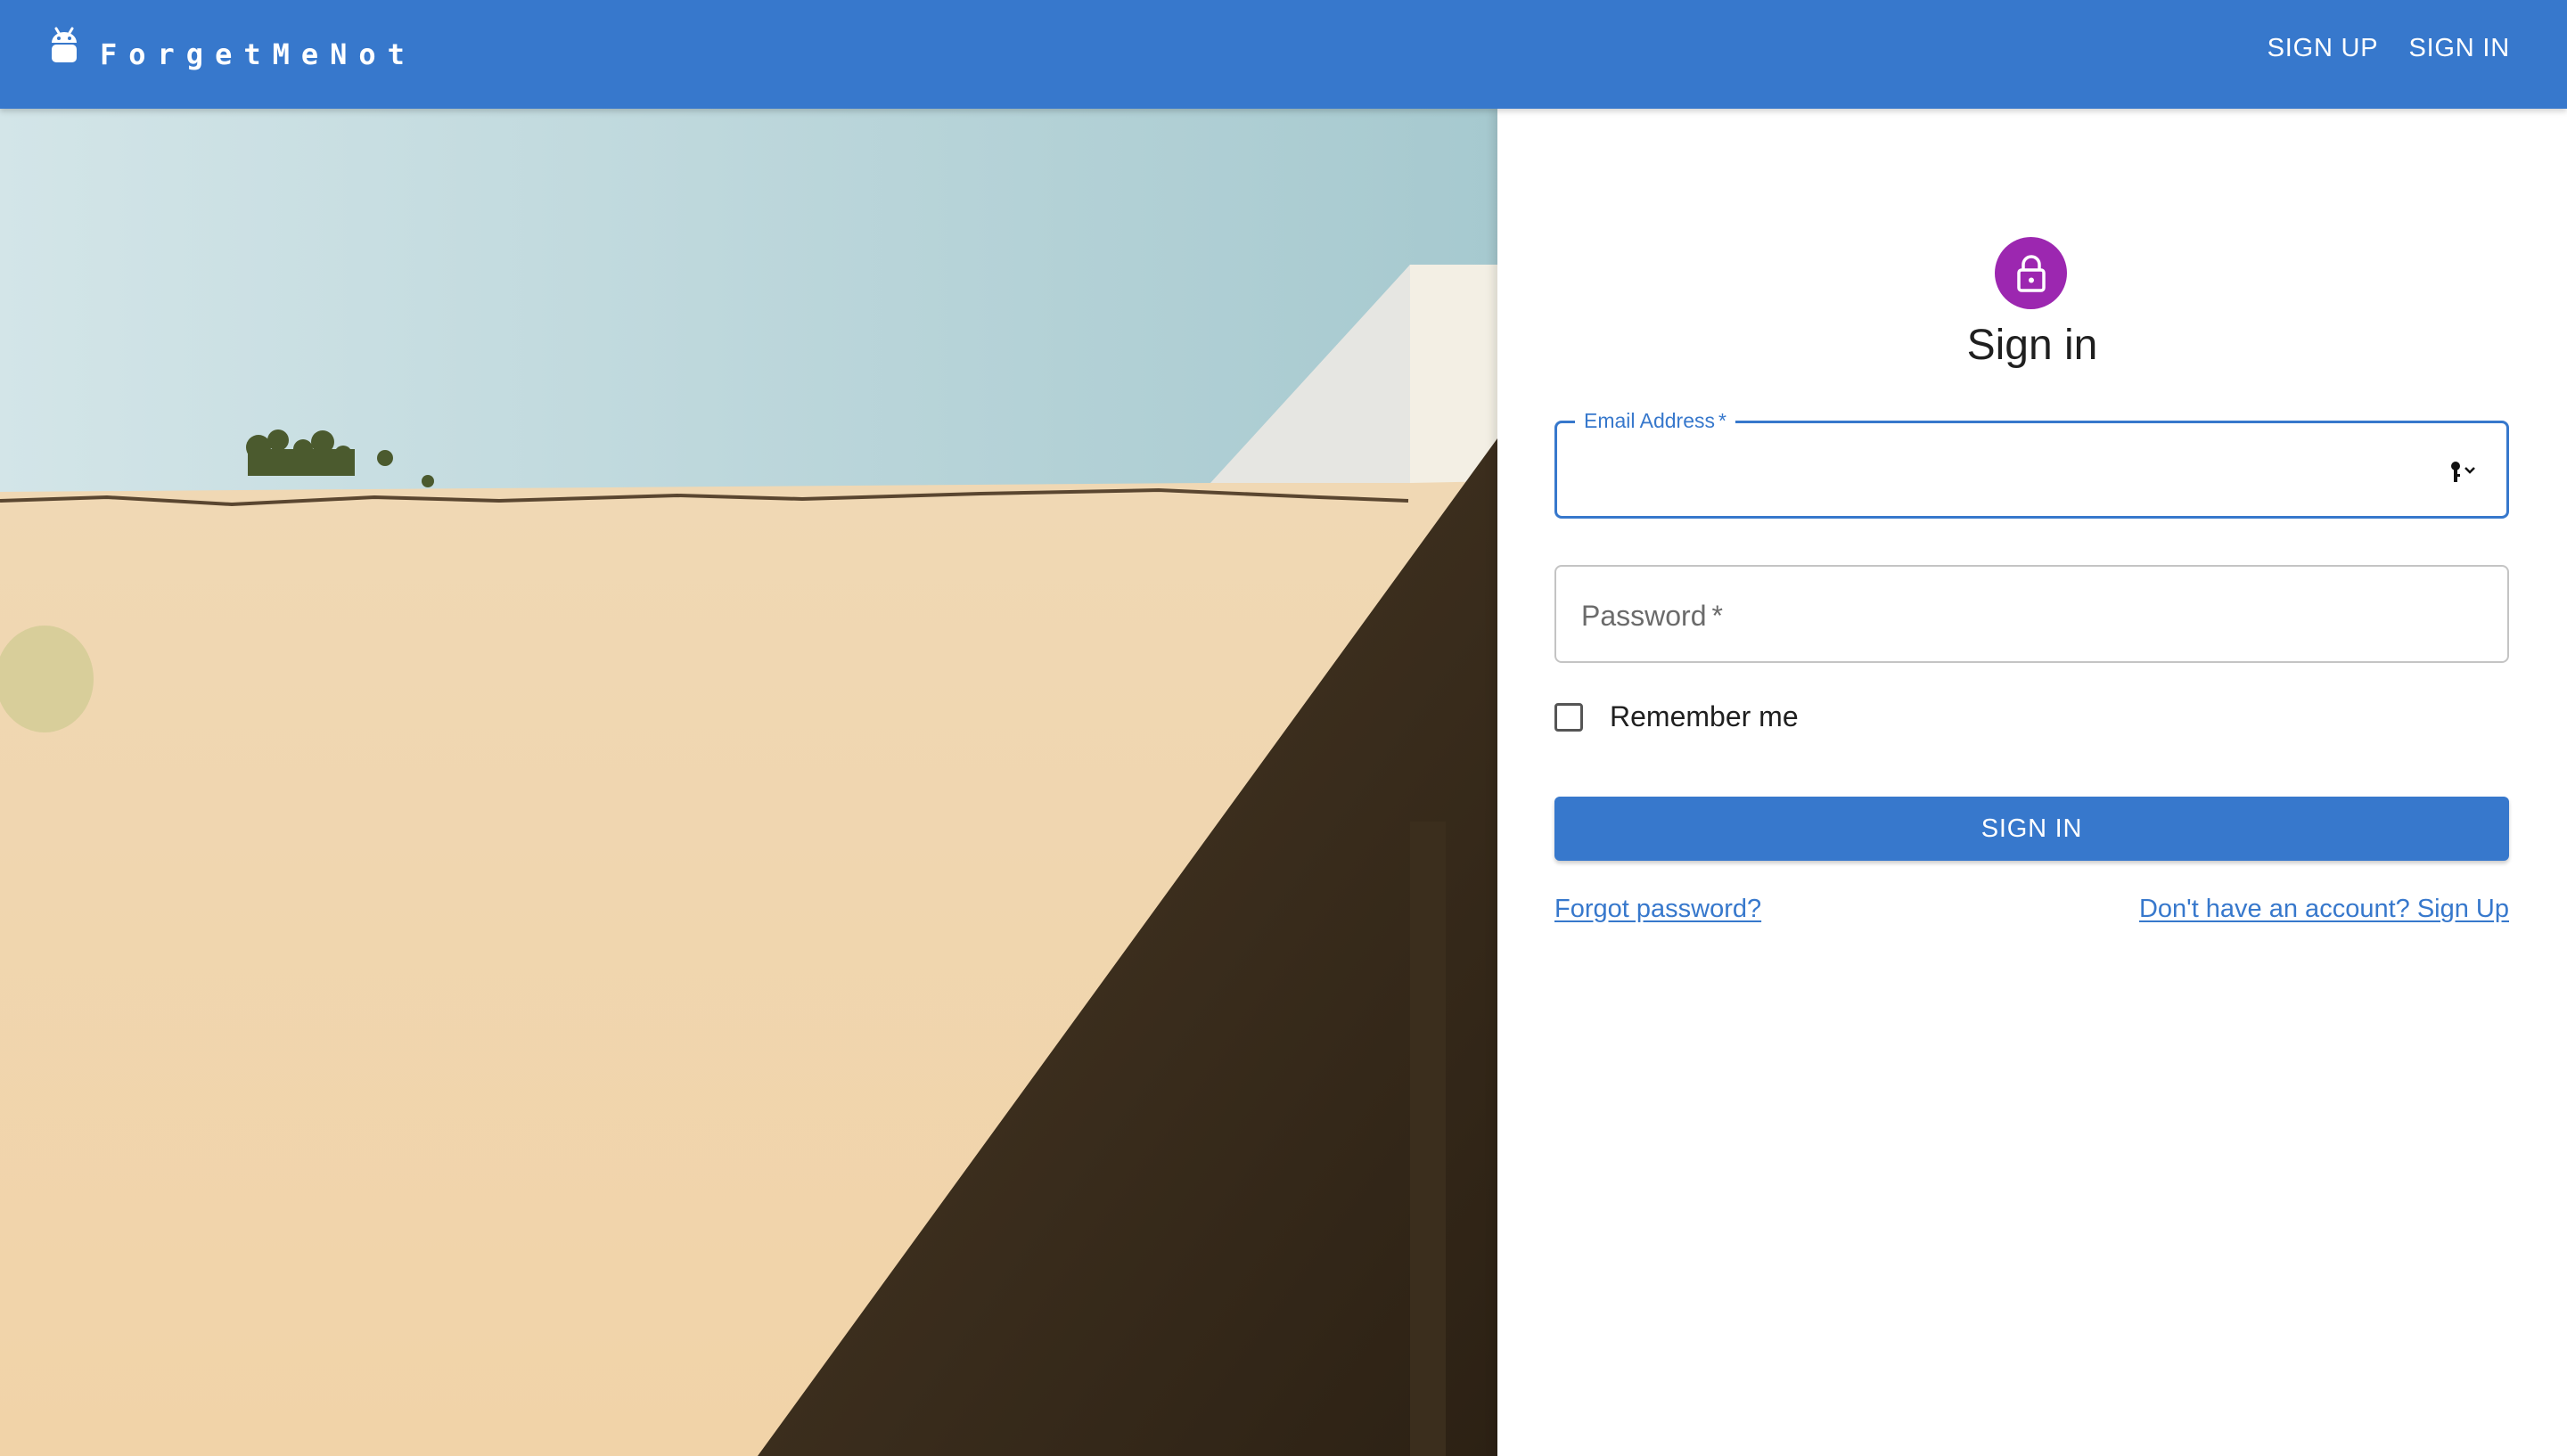 The image size is (2567, 1456). Describe the element at coordinates (2389, 48) in the screenshot. I see `header-nav: SIGN UP SIGN IN` at that location.